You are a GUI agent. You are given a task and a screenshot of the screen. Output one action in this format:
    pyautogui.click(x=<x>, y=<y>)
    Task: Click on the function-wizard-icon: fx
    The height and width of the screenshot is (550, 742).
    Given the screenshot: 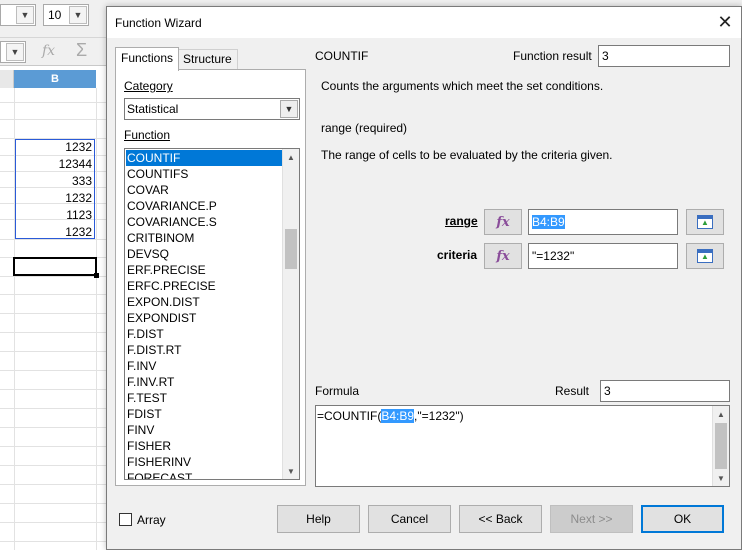 What is the action you would take?
    pyautogui.click(x=48, y=51)
    